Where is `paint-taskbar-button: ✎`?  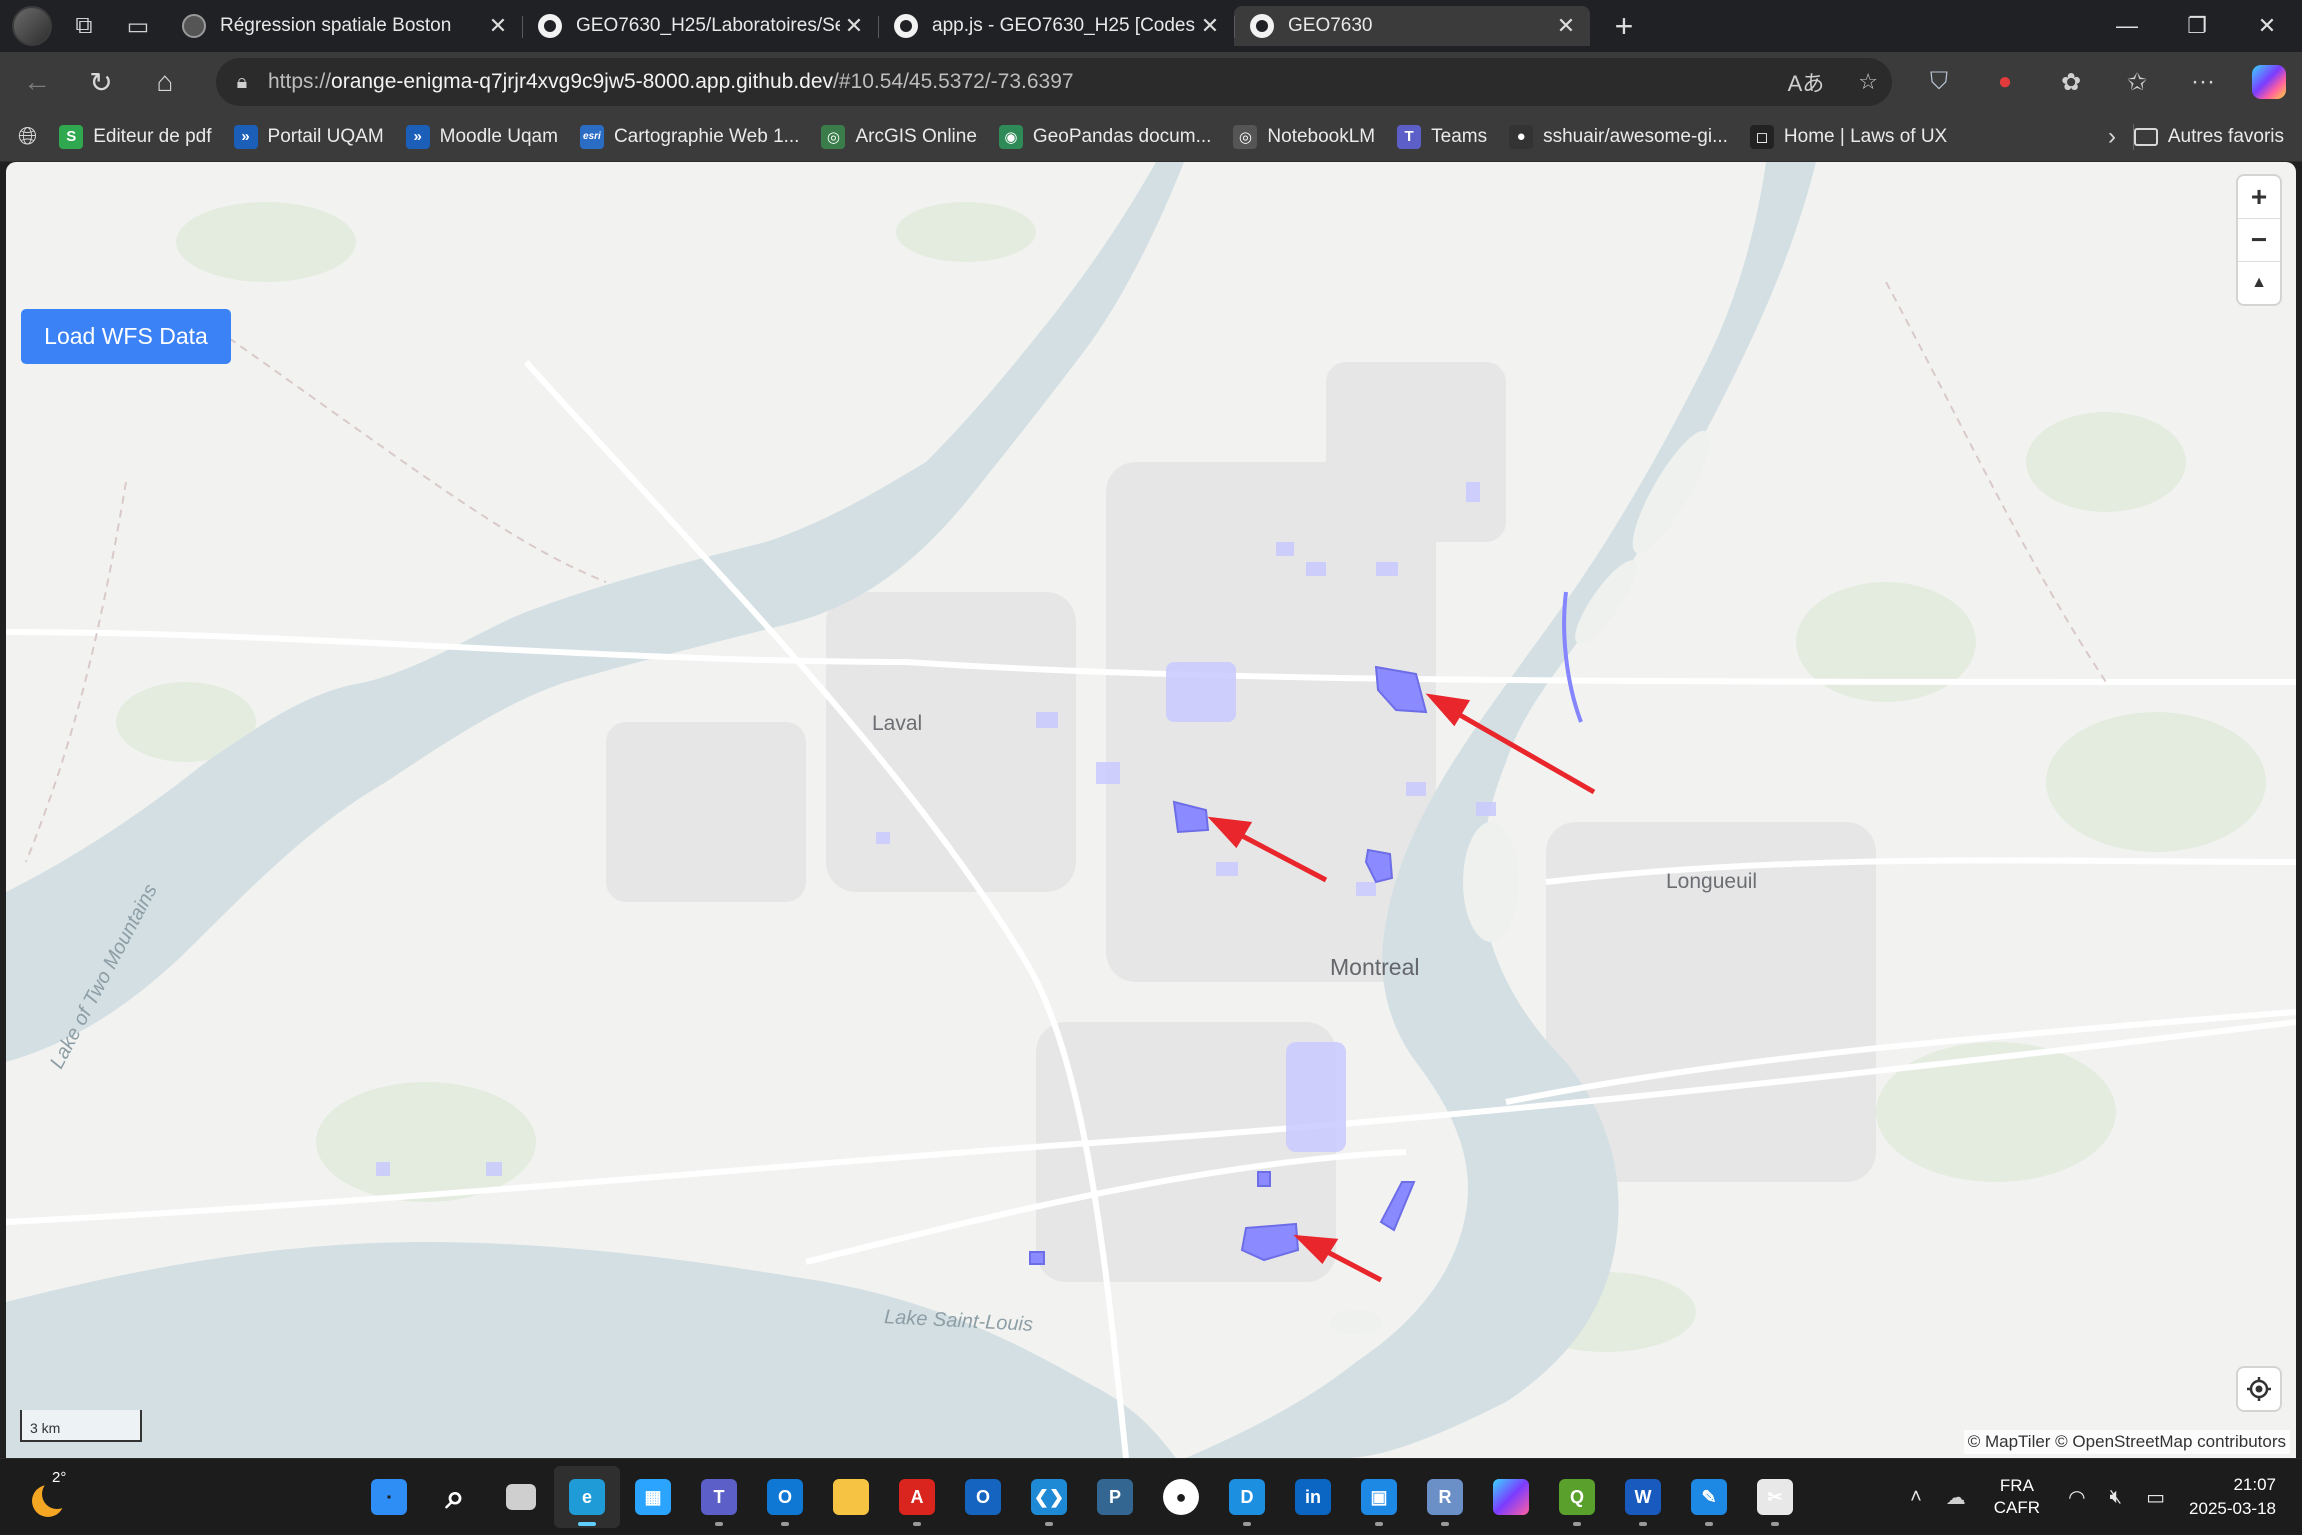 paint-taskbar-button: ✎ is located at coordinates (1709, 1497).